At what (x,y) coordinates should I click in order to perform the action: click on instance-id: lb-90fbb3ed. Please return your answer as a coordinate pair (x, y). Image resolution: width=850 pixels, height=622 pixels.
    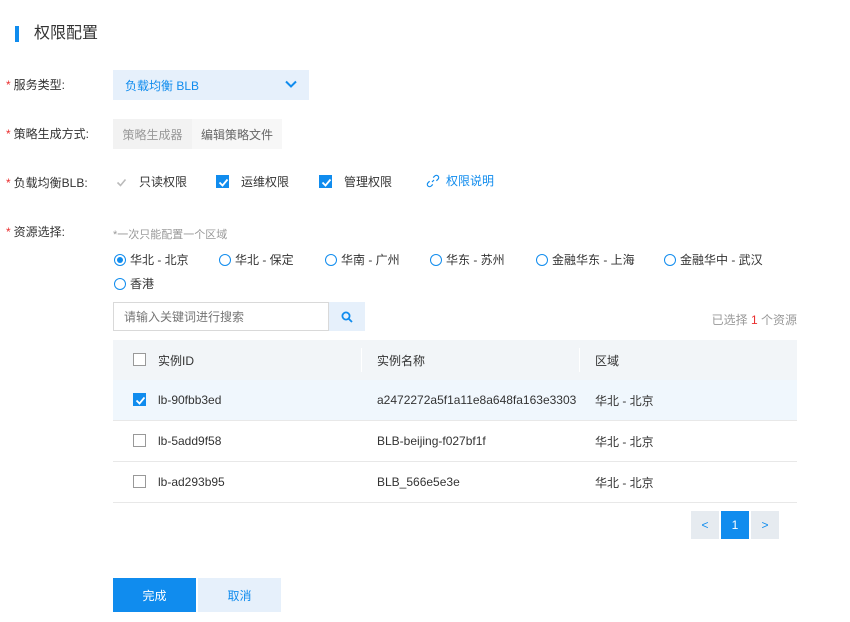
    Looking at the image, I should click on (190, 400).